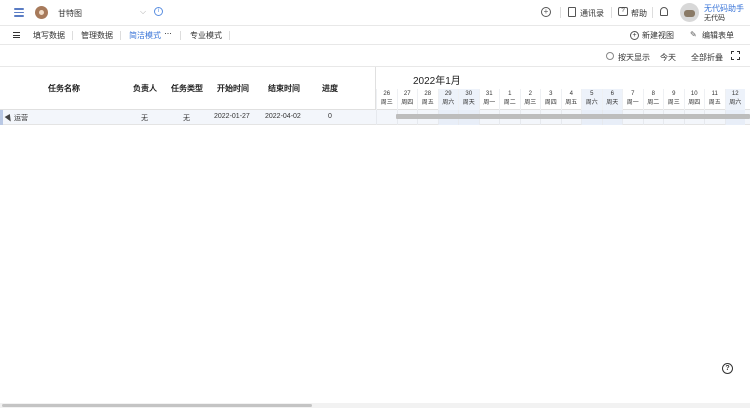 This screenshot has height=409, width=750. Describe the element at coordinates (64, 88) in the screenshot. I see `column-header-task-name: 任务名称` at that location.